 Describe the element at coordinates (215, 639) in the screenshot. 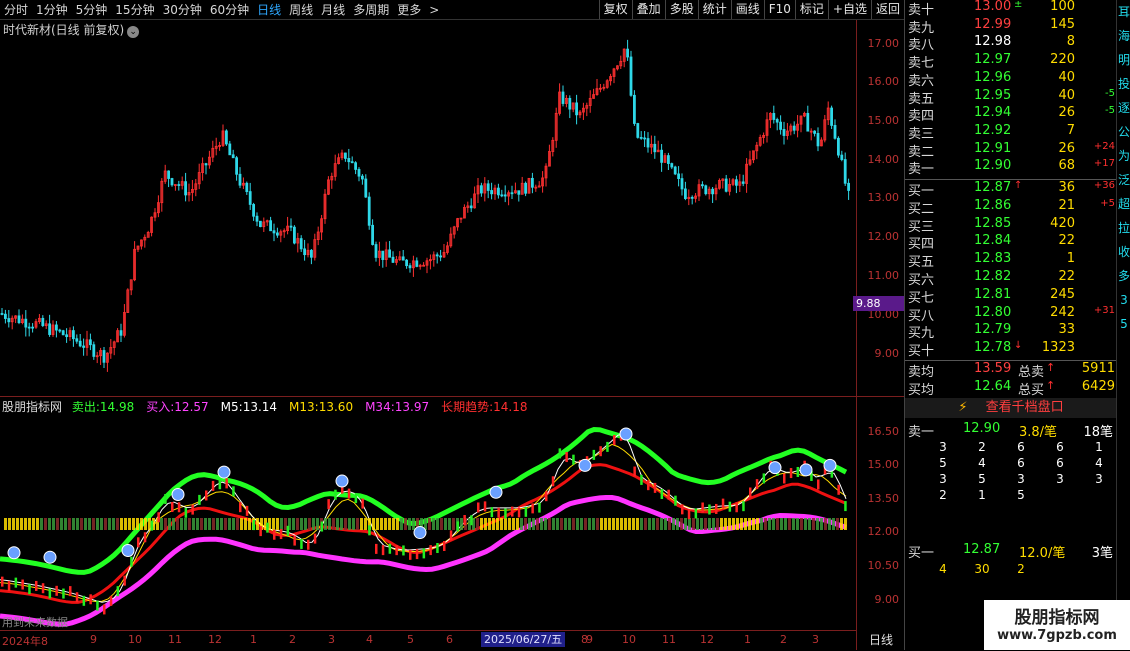

I see `date-label: 12` at that location.